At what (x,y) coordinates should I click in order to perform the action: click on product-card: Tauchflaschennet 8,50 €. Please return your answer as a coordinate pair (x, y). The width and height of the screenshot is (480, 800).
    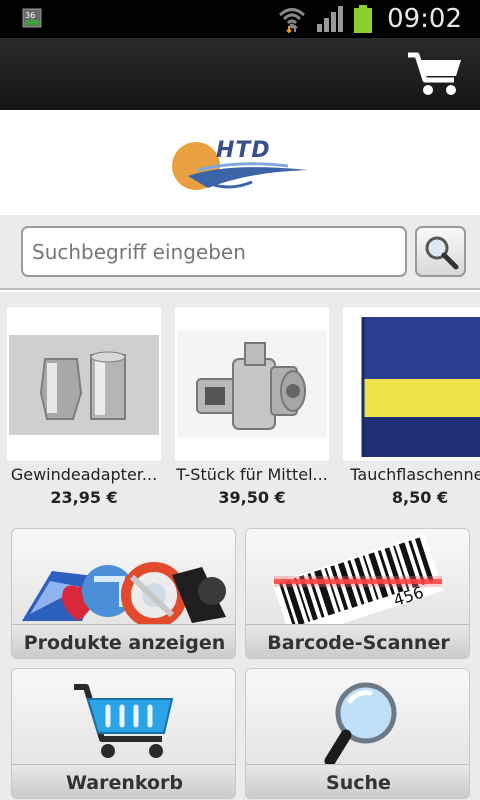
    Looking at the image, I should click on (411, 407).